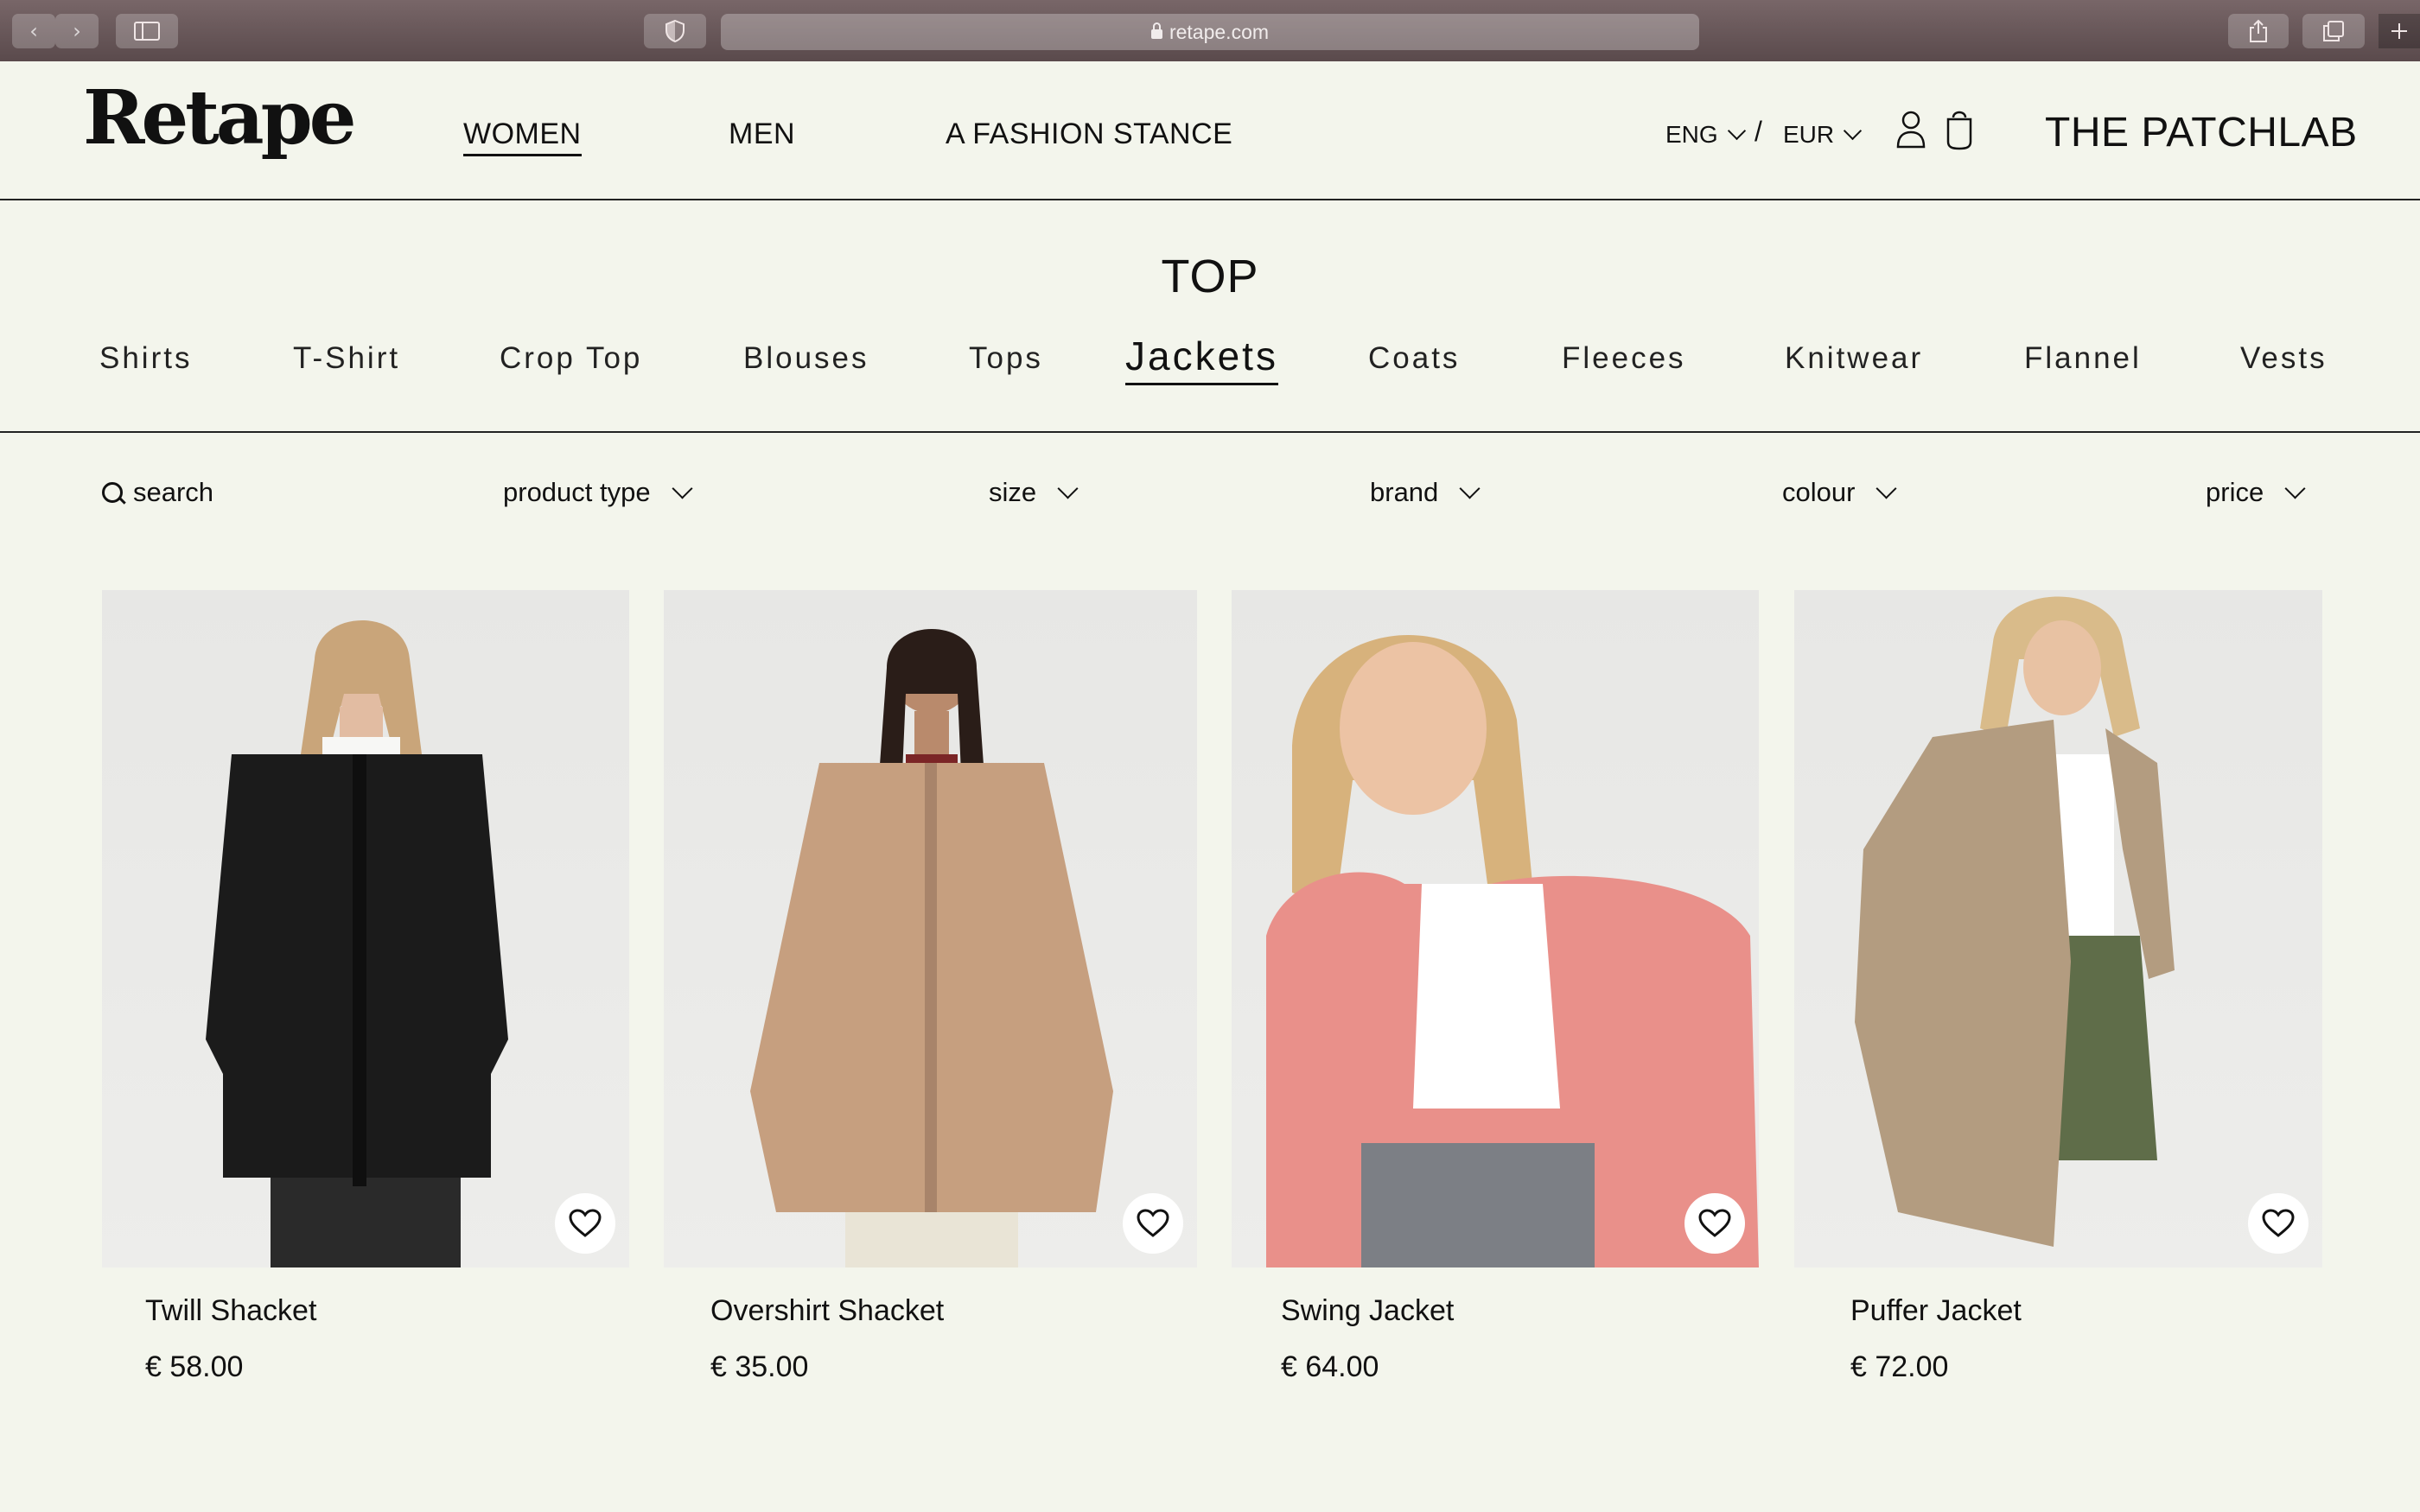 The height and width of the screenshot is (1512, 2420). Describe the element at coordinates (571, 358) in the screenshot. I see `subcategory-crop-top: Crop Top` at that location.